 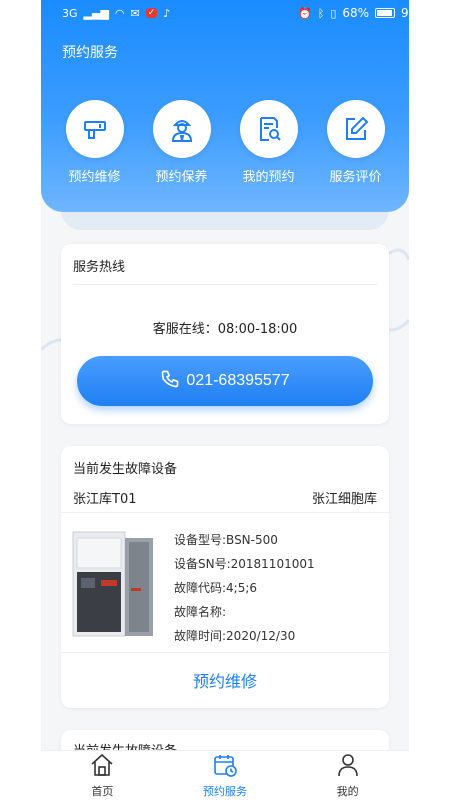 What do you see at coordinates (226, 540) in the screenshot?
I see `device-model: 设备型号:BSN-500` at bounding box center [226, 540].